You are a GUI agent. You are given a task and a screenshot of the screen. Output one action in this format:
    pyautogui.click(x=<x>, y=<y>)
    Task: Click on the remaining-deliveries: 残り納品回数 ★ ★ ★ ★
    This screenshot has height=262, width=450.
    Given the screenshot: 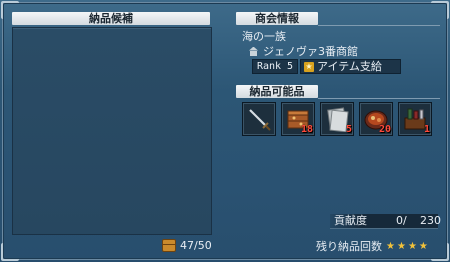 What is the action you would take?
    pyautogui.click(x=372, y=246)
    